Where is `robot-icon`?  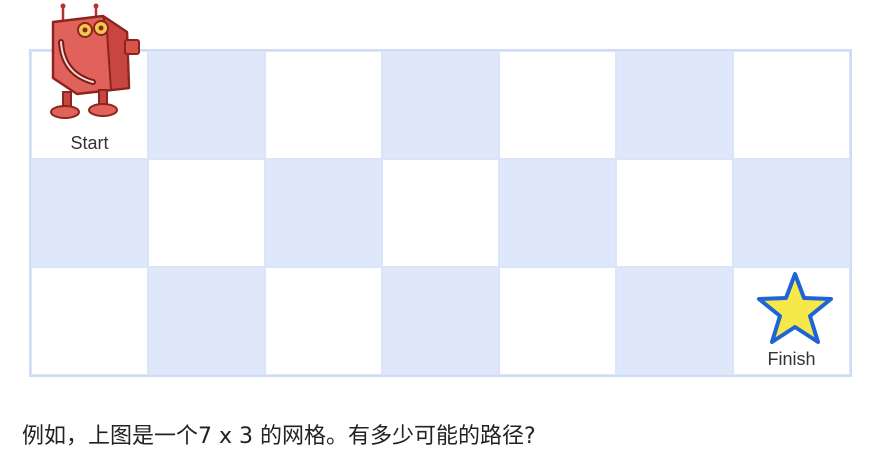 robot-icon is located at coordinates (95, 61).